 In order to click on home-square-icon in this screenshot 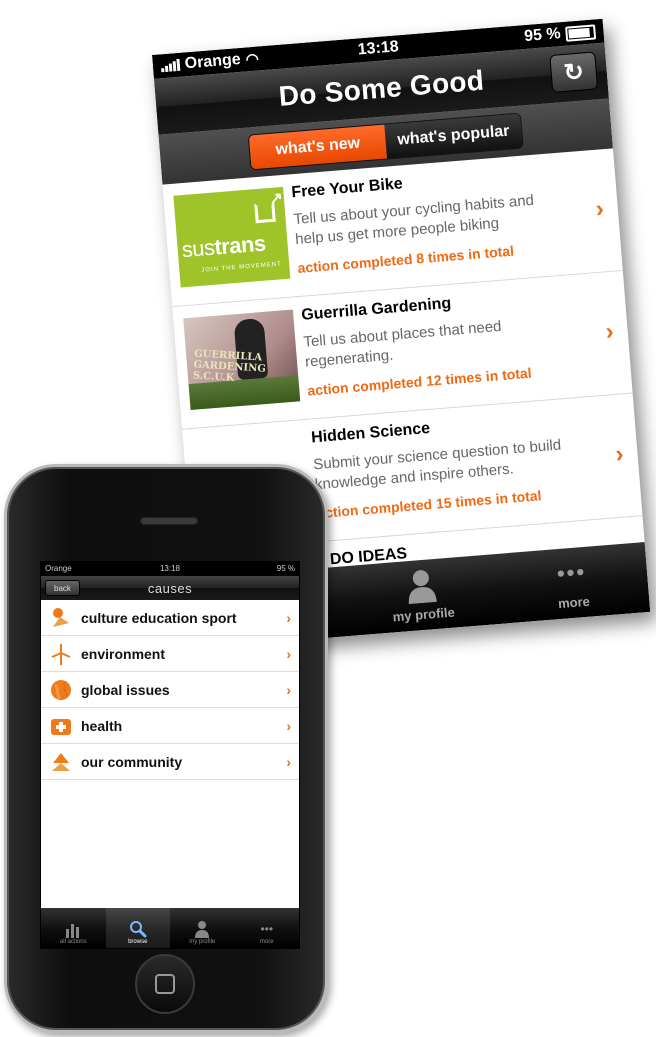, I will do `click(165, 984)`.